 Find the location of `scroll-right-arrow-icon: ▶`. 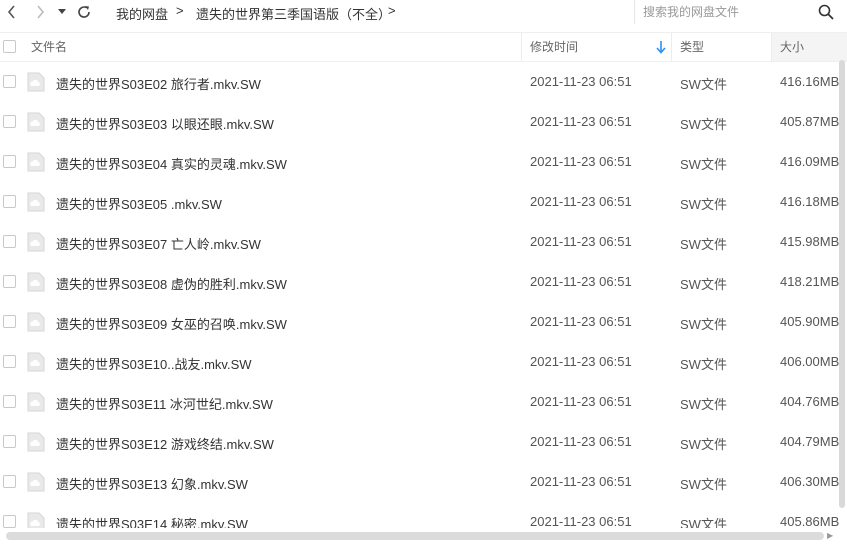

scroll-right-arrow-icon: ▶ is located at coordinates (830, 535).